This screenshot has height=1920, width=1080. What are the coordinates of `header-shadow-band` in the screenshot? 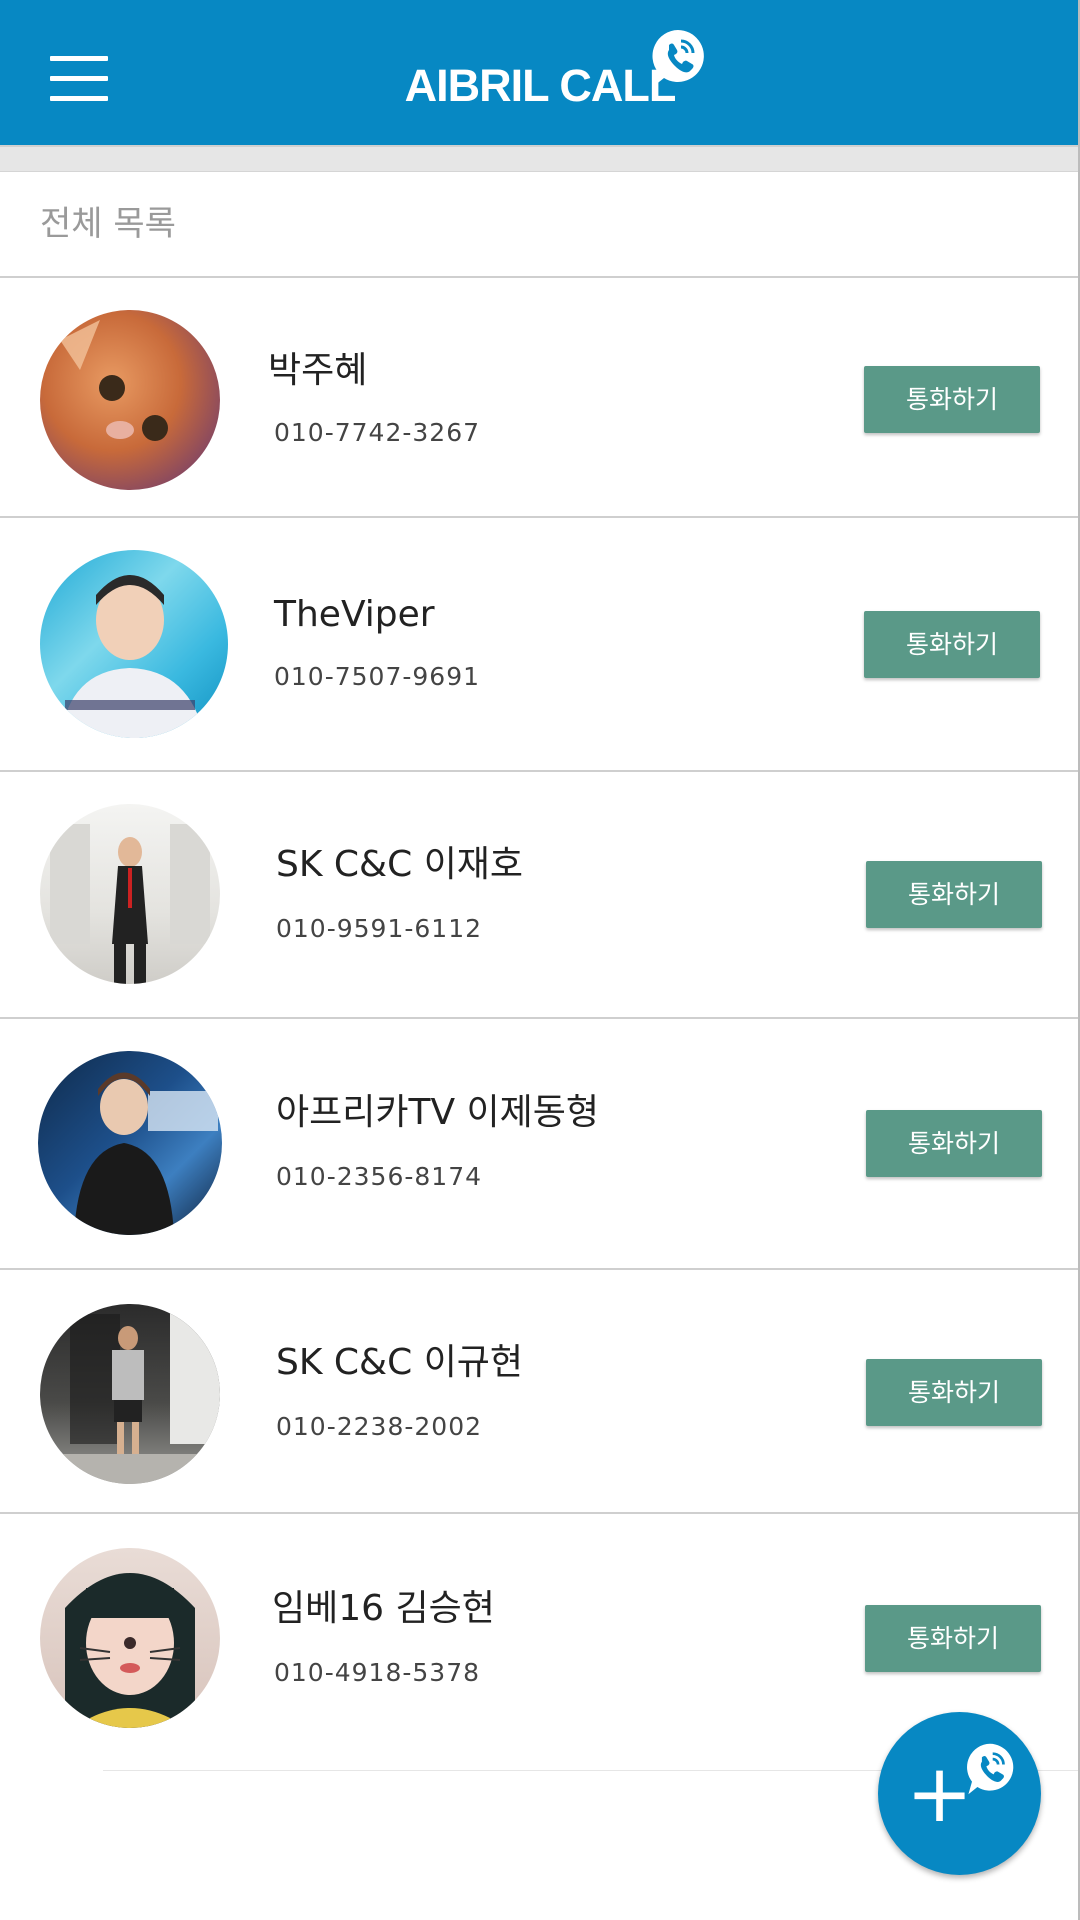 It's located at (540, 158).